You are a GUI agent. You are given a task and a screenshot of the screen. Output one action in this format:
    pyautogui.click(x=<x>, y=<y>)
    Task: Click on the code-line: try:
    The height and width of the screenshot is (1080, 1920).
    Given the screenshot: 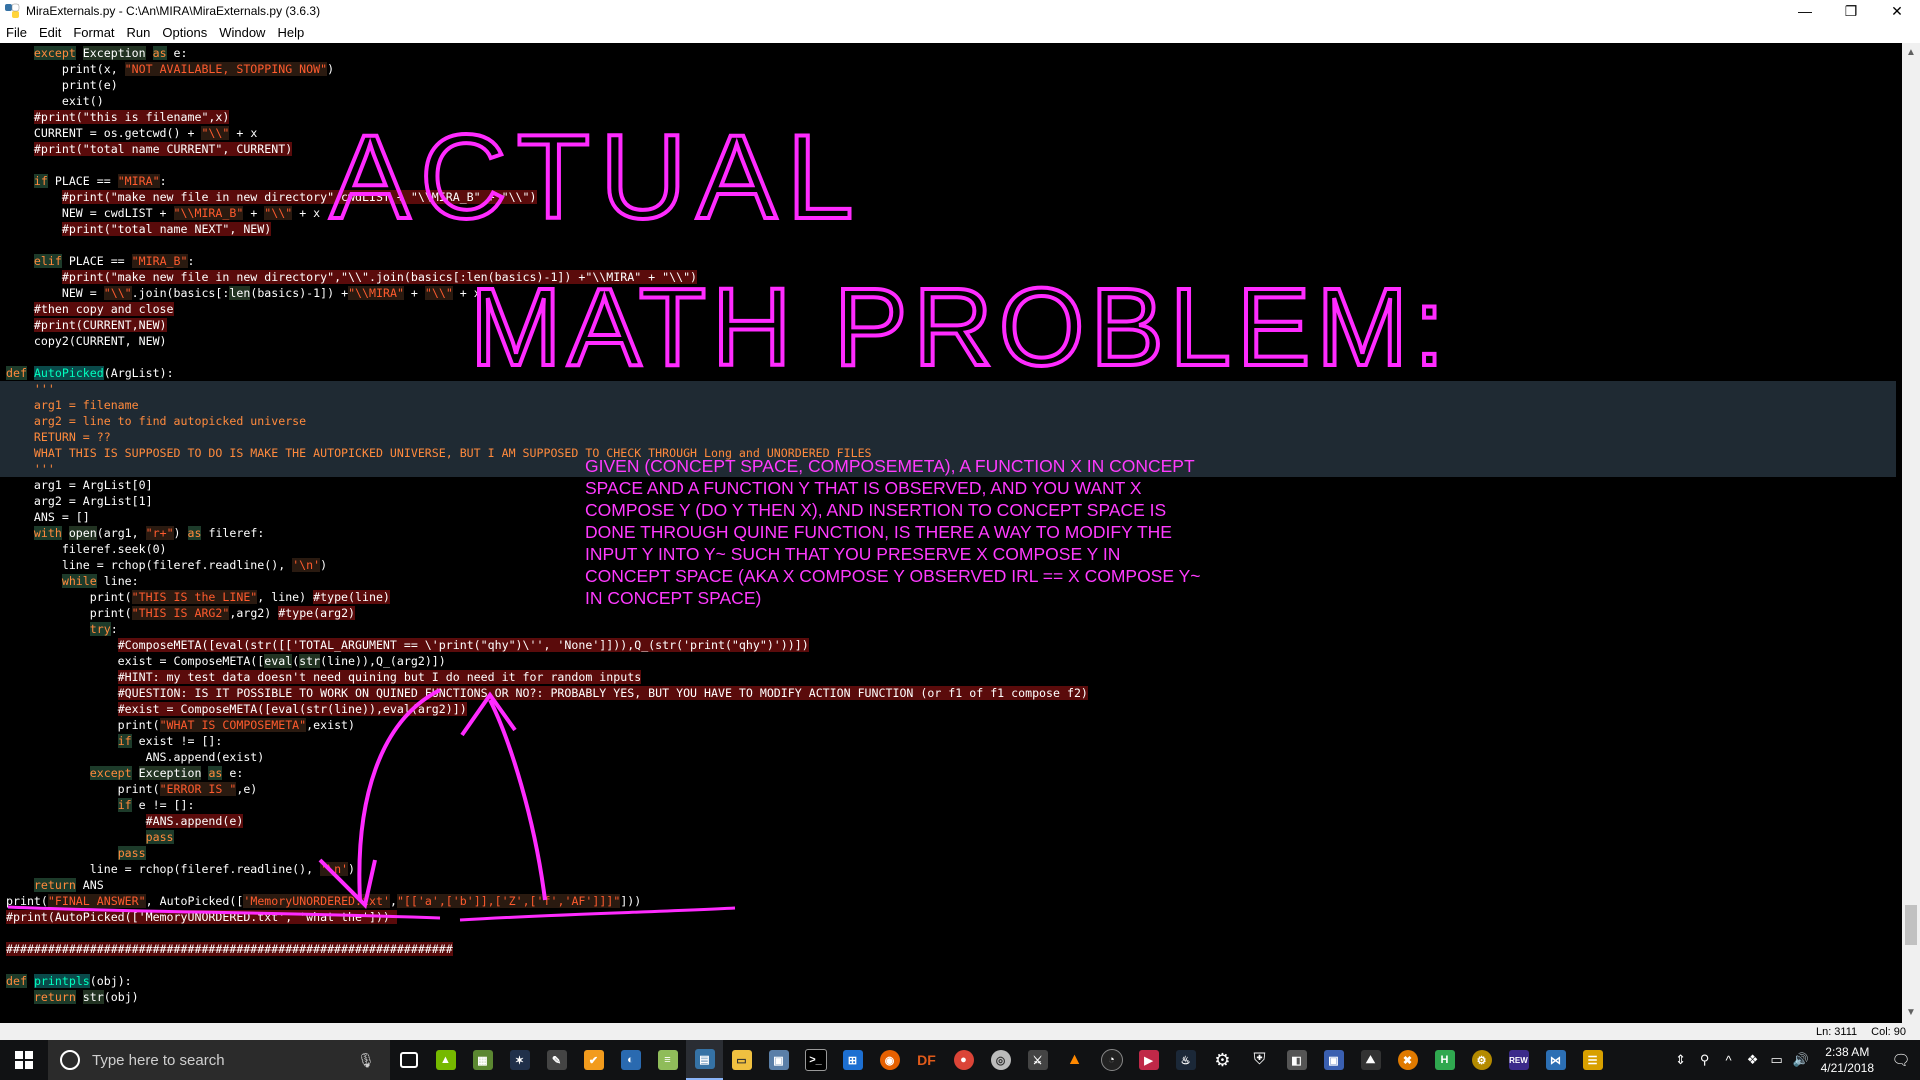 What is the action you would take?
    pyautogui.click(x=951, y=629)
    